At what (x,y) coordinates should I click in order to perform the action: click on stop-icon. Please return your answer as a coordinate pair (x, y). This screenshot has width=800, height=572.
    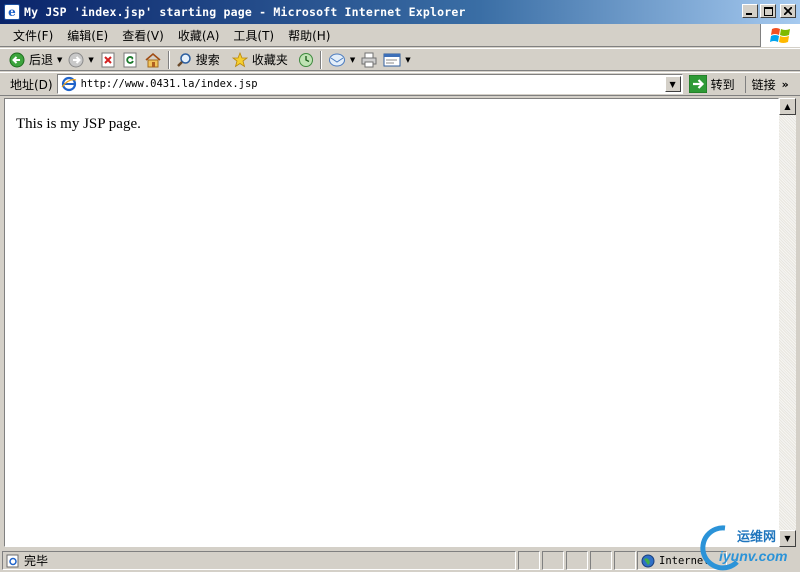
    Looking at the image, I should click on (108, 59).